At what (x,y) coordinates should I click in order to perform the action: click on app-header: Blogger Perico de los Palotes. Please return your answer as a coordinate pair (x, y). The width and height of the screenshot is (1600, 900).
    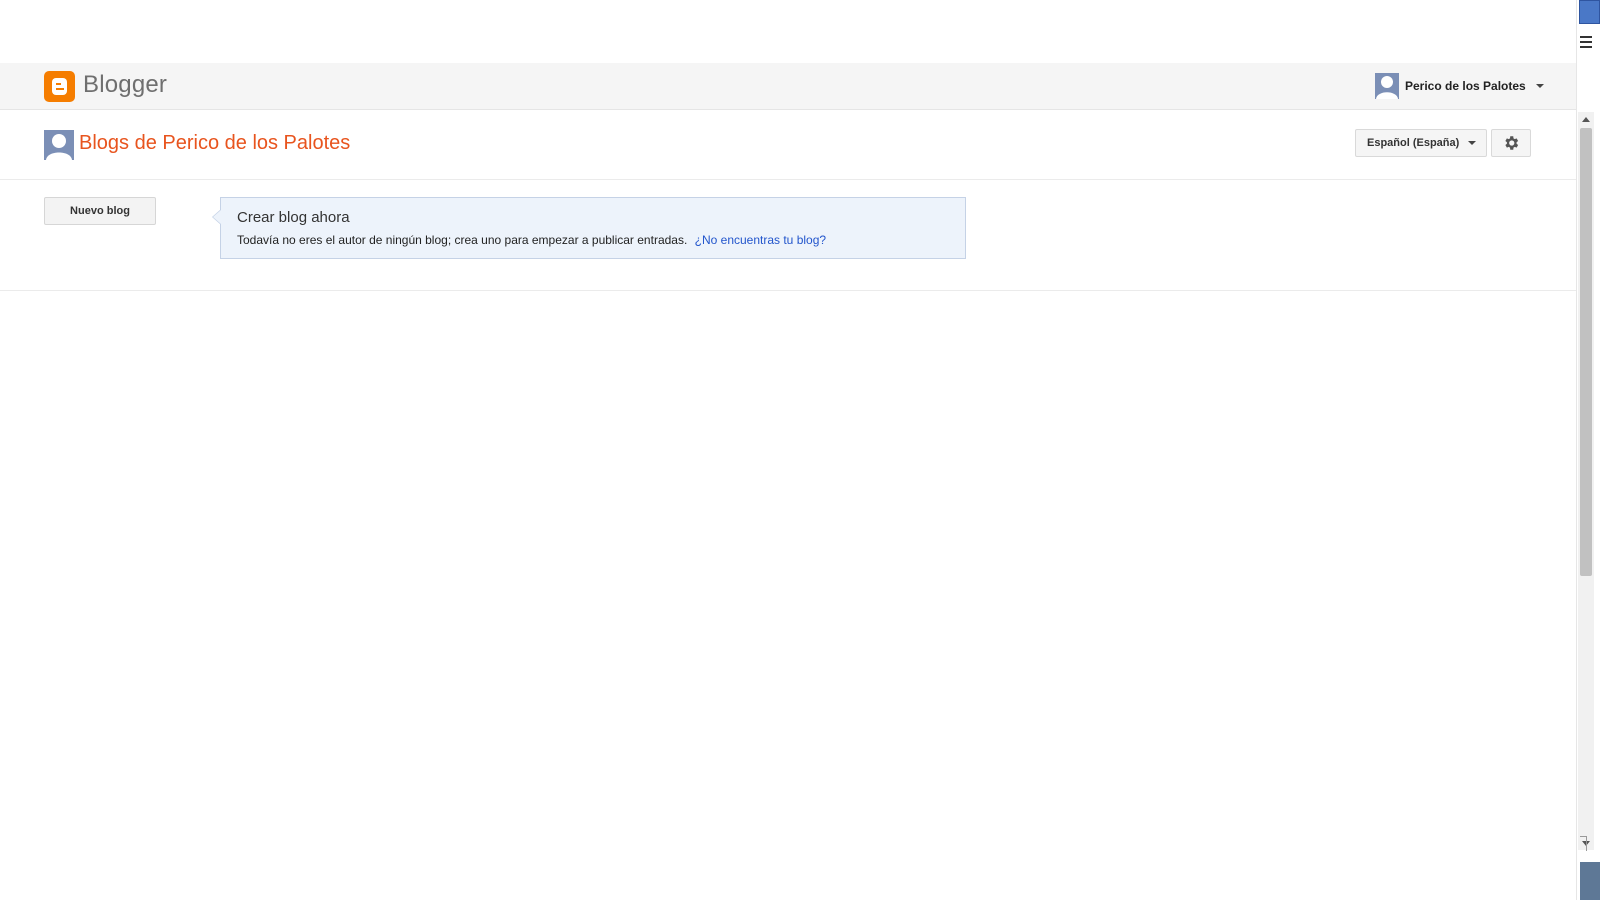
    Looking at the image, I should click on (788, 86).